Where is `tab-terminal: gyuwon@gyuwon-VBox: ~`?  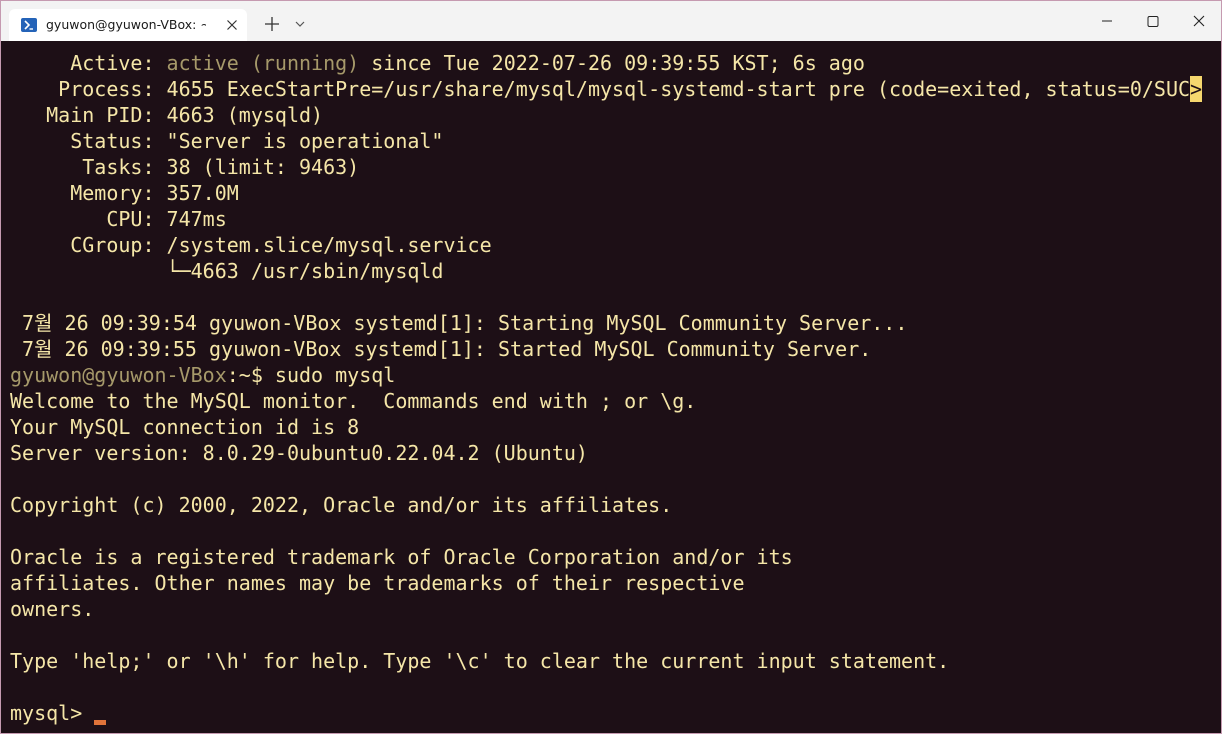 tab-terminal: gyuwon@gyuwon-VBox: ~ is located at coordinates (128, 25).